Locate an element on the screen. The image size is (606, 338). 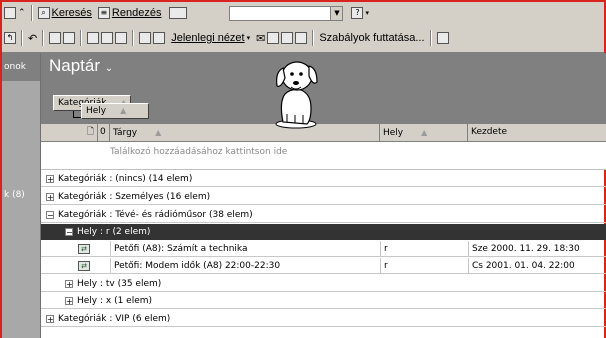
subgroup-row-r: − Hely : r (2 elem) is located at coordinates (323, 232).